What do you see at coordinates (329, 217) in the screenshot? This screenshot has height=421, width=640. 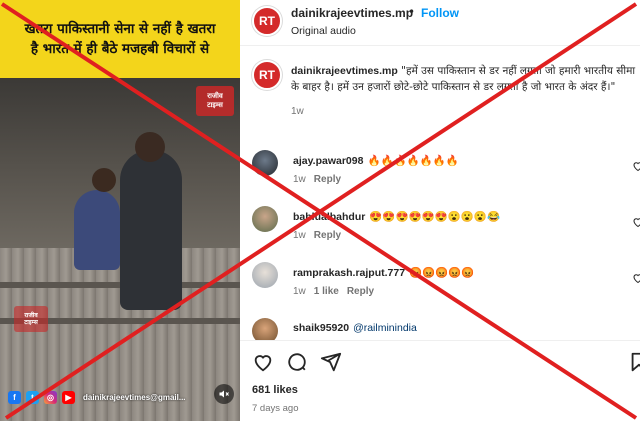 I see `comment-username: bablualbahdur` at bounding box center [329, 217].